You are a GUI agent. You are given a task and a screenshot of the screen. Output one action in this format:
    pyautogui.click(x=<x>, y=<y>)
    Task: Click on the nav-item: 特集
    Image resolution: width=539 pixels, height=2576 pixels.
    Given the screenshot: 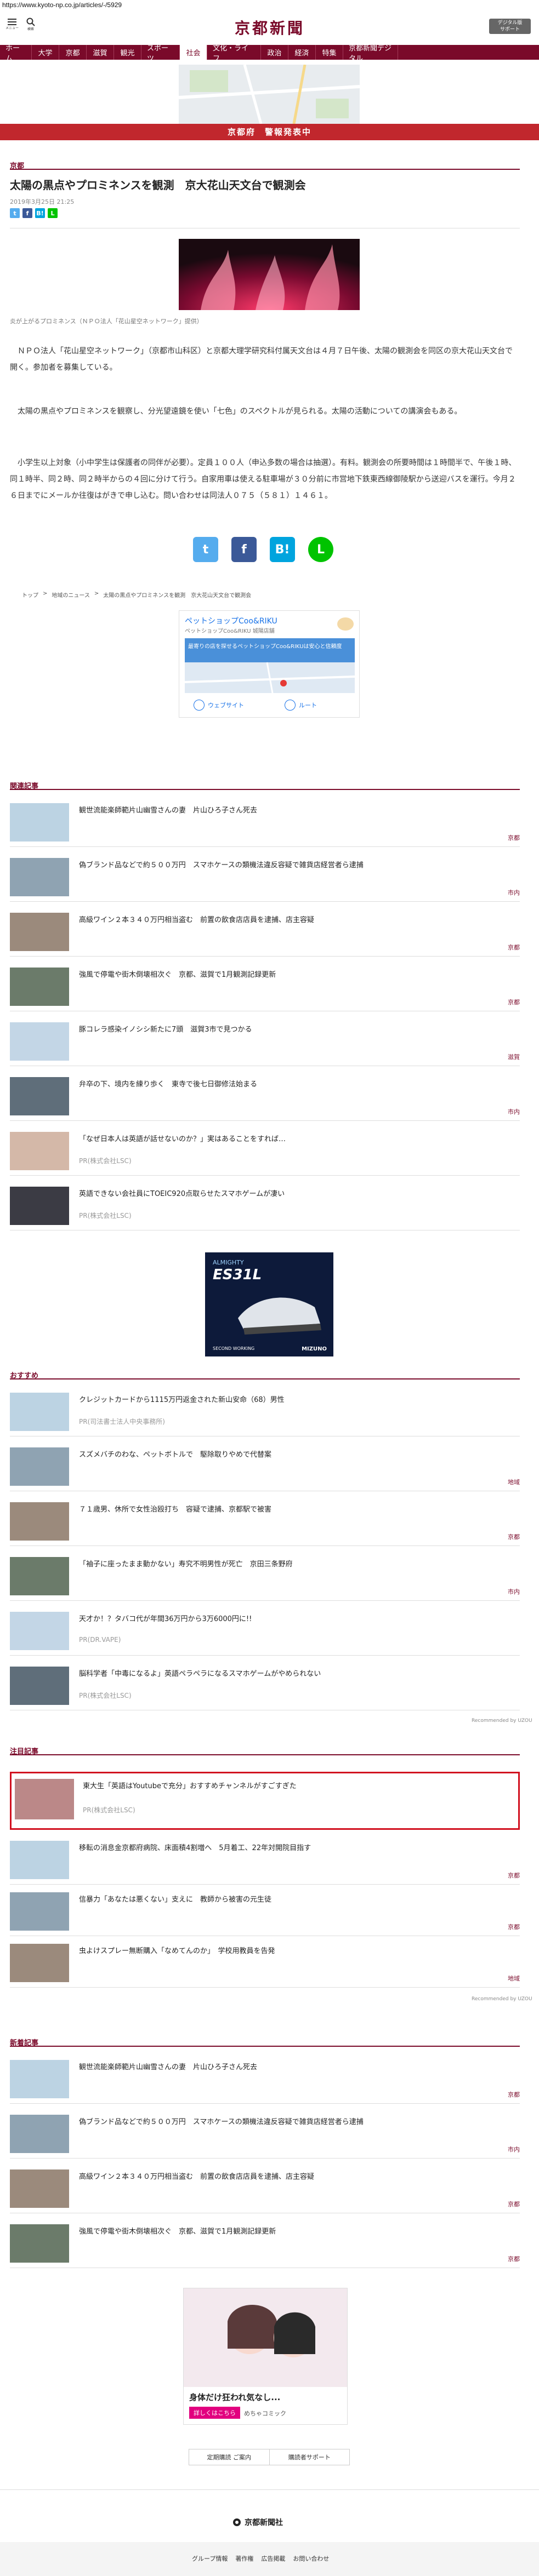 What is the action you would take?
    pyautogui.click(x=329, y=52)
    